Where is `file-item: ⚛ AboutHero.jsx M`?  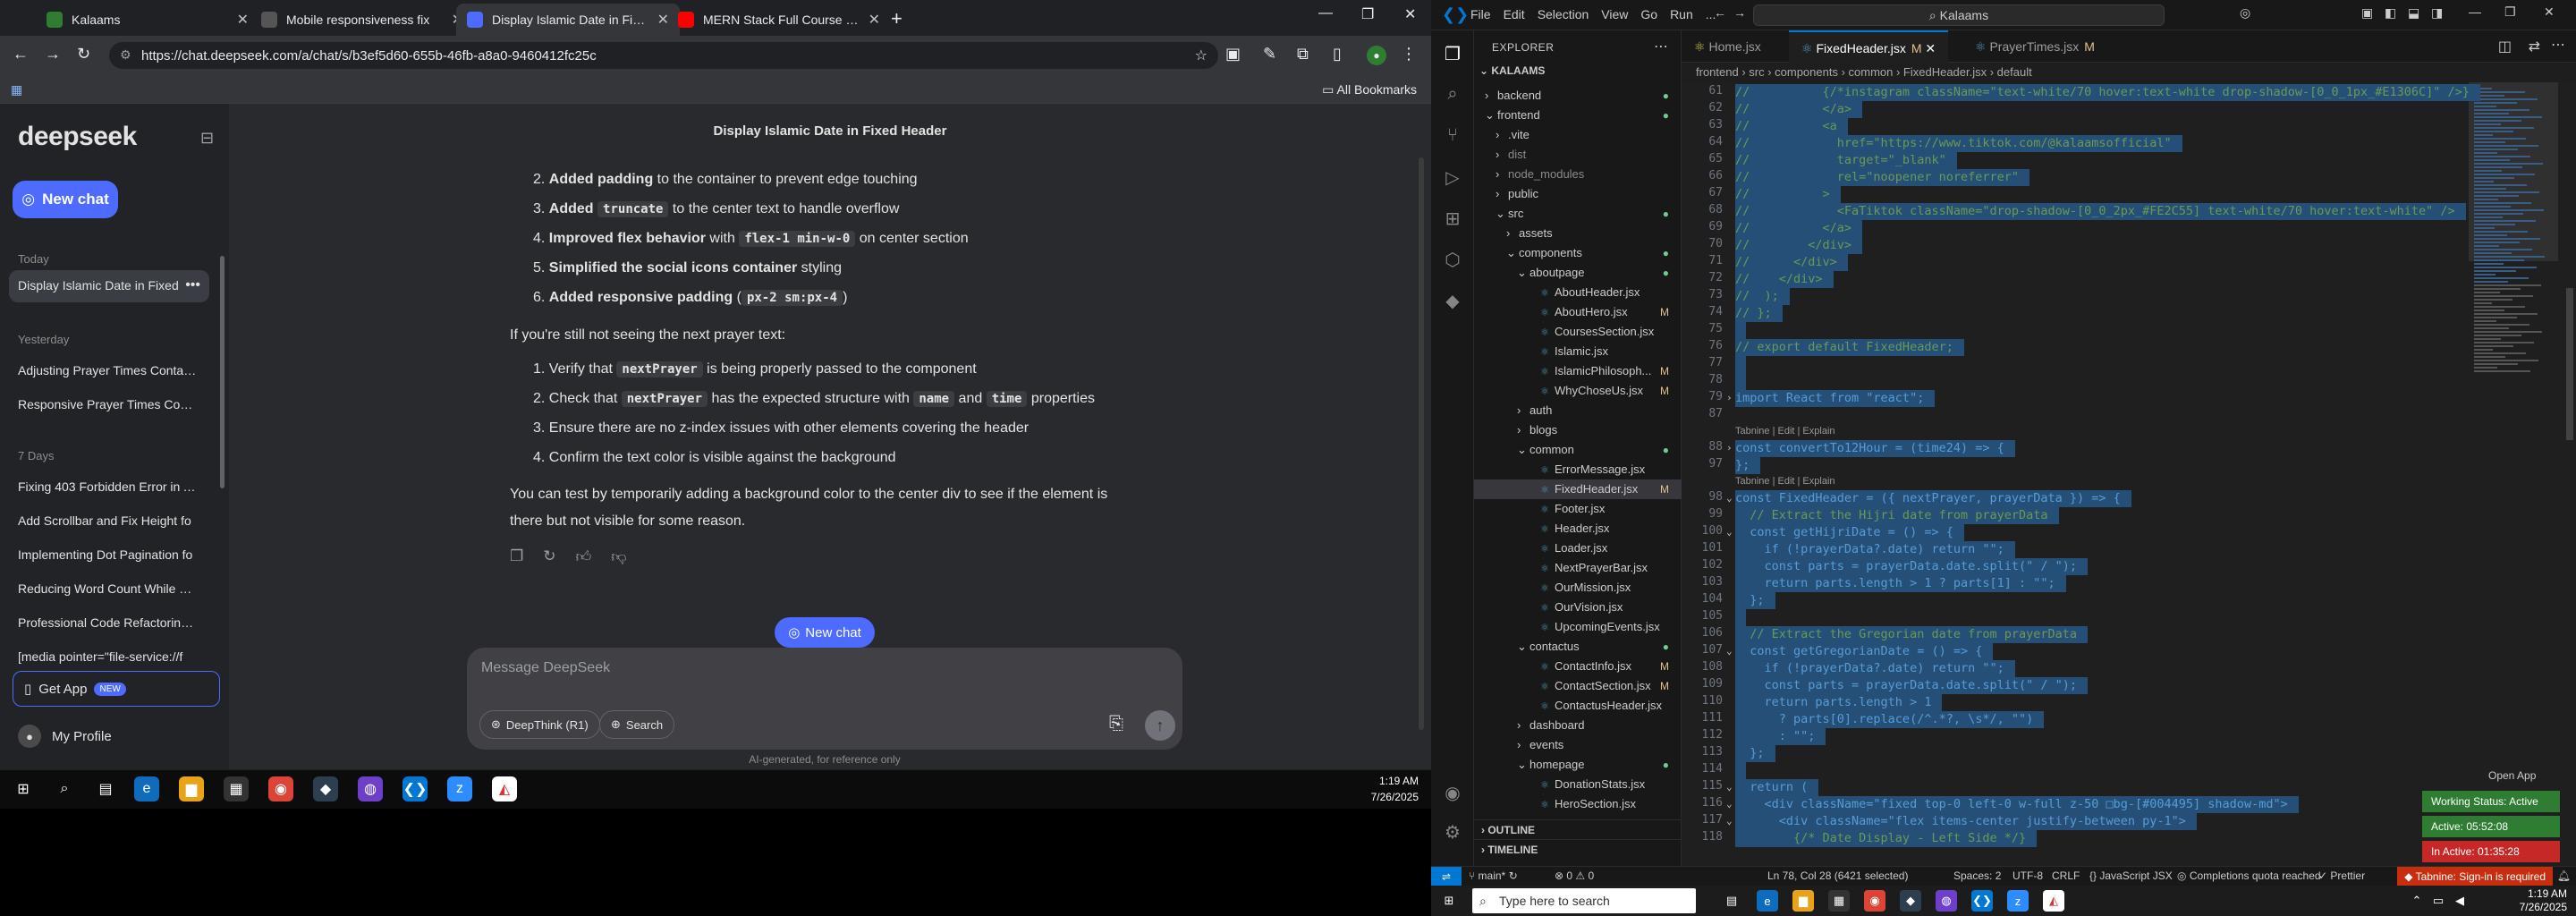
file-item: ⚛ AboutHero.jsx M is located at coordinates (1578, 312).